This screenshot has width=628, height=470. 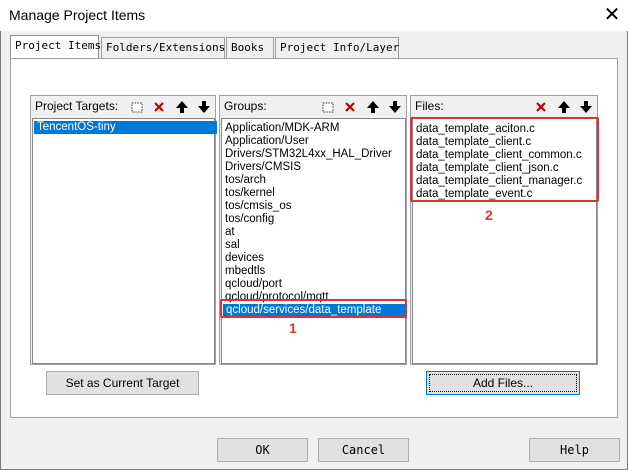 What do you see at coordinates (504, 159) in the screenshot?
I see `files-highlight-box` at bounding box center [504, 159].